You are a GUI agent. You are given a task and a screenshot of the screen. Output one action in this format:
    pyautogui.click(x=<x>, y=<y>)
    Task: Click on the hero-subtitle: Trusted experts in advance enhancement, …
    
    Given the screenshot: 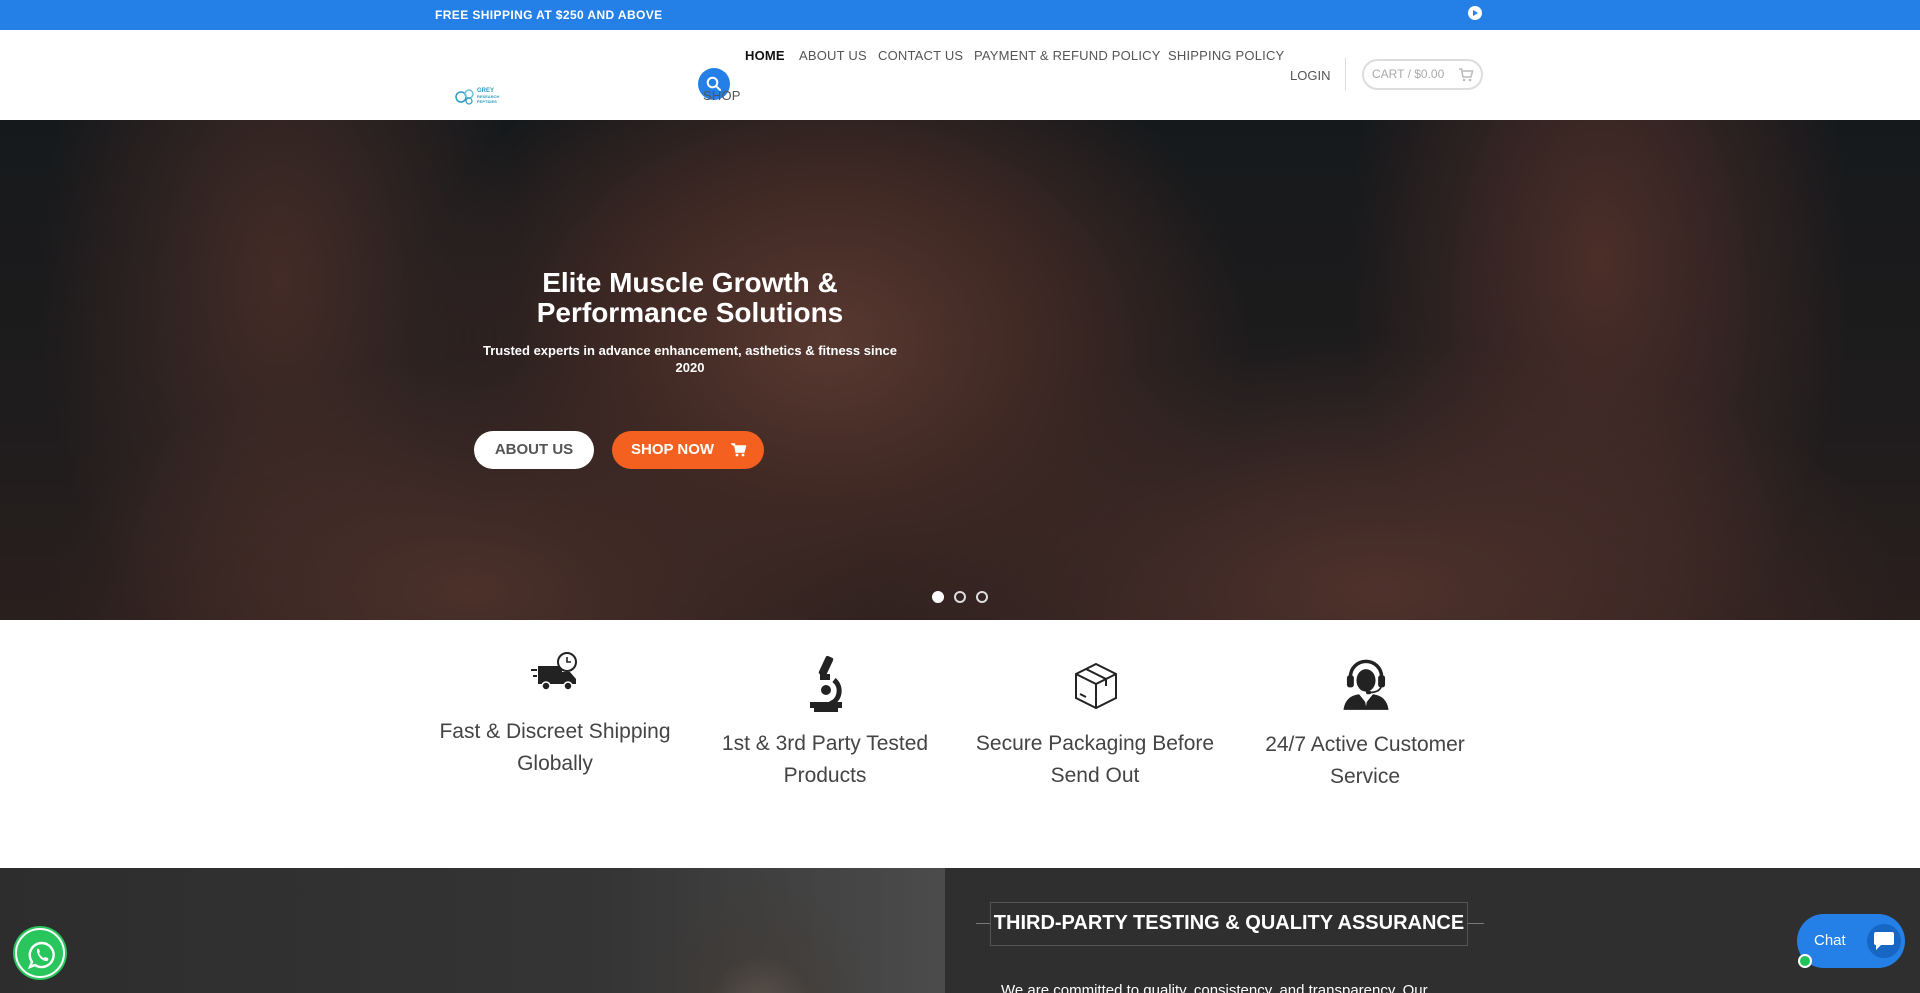 What is the action you would take?
    pyautogui.click(x=690, y=359)
    